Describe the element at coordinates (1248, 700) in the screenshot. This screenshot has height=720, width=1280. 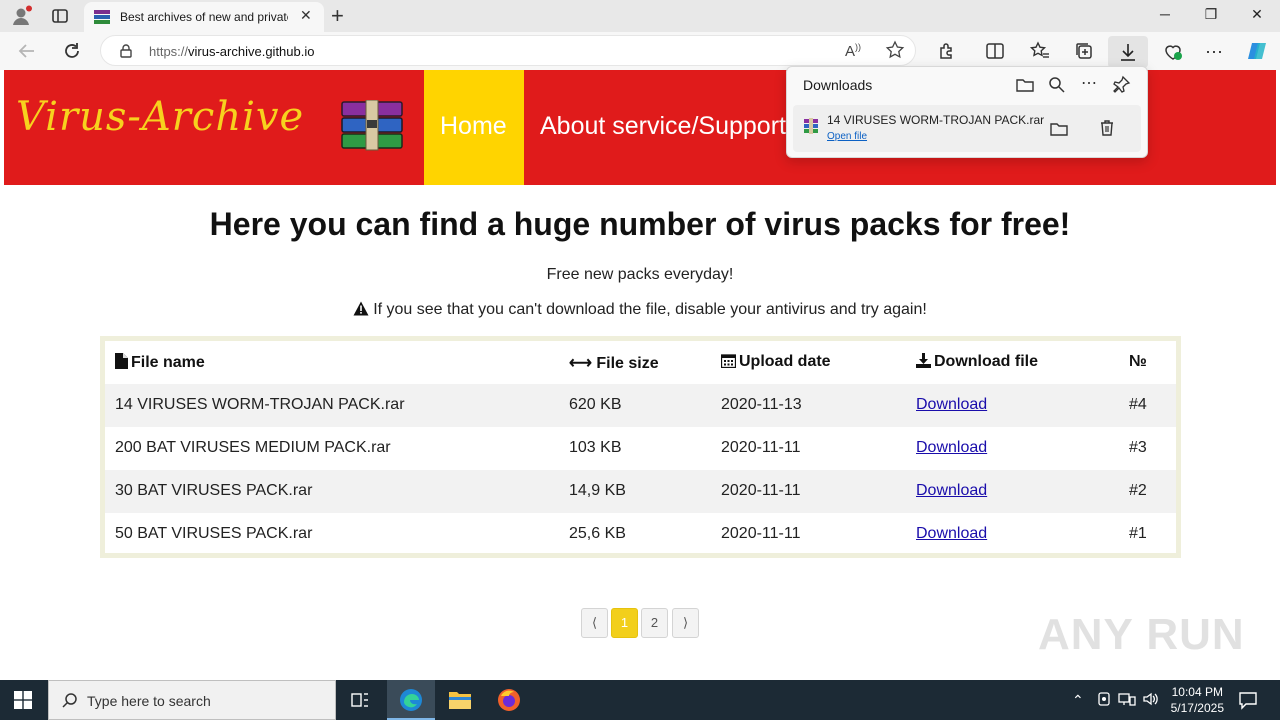
I see `notifications-icon` at that location.